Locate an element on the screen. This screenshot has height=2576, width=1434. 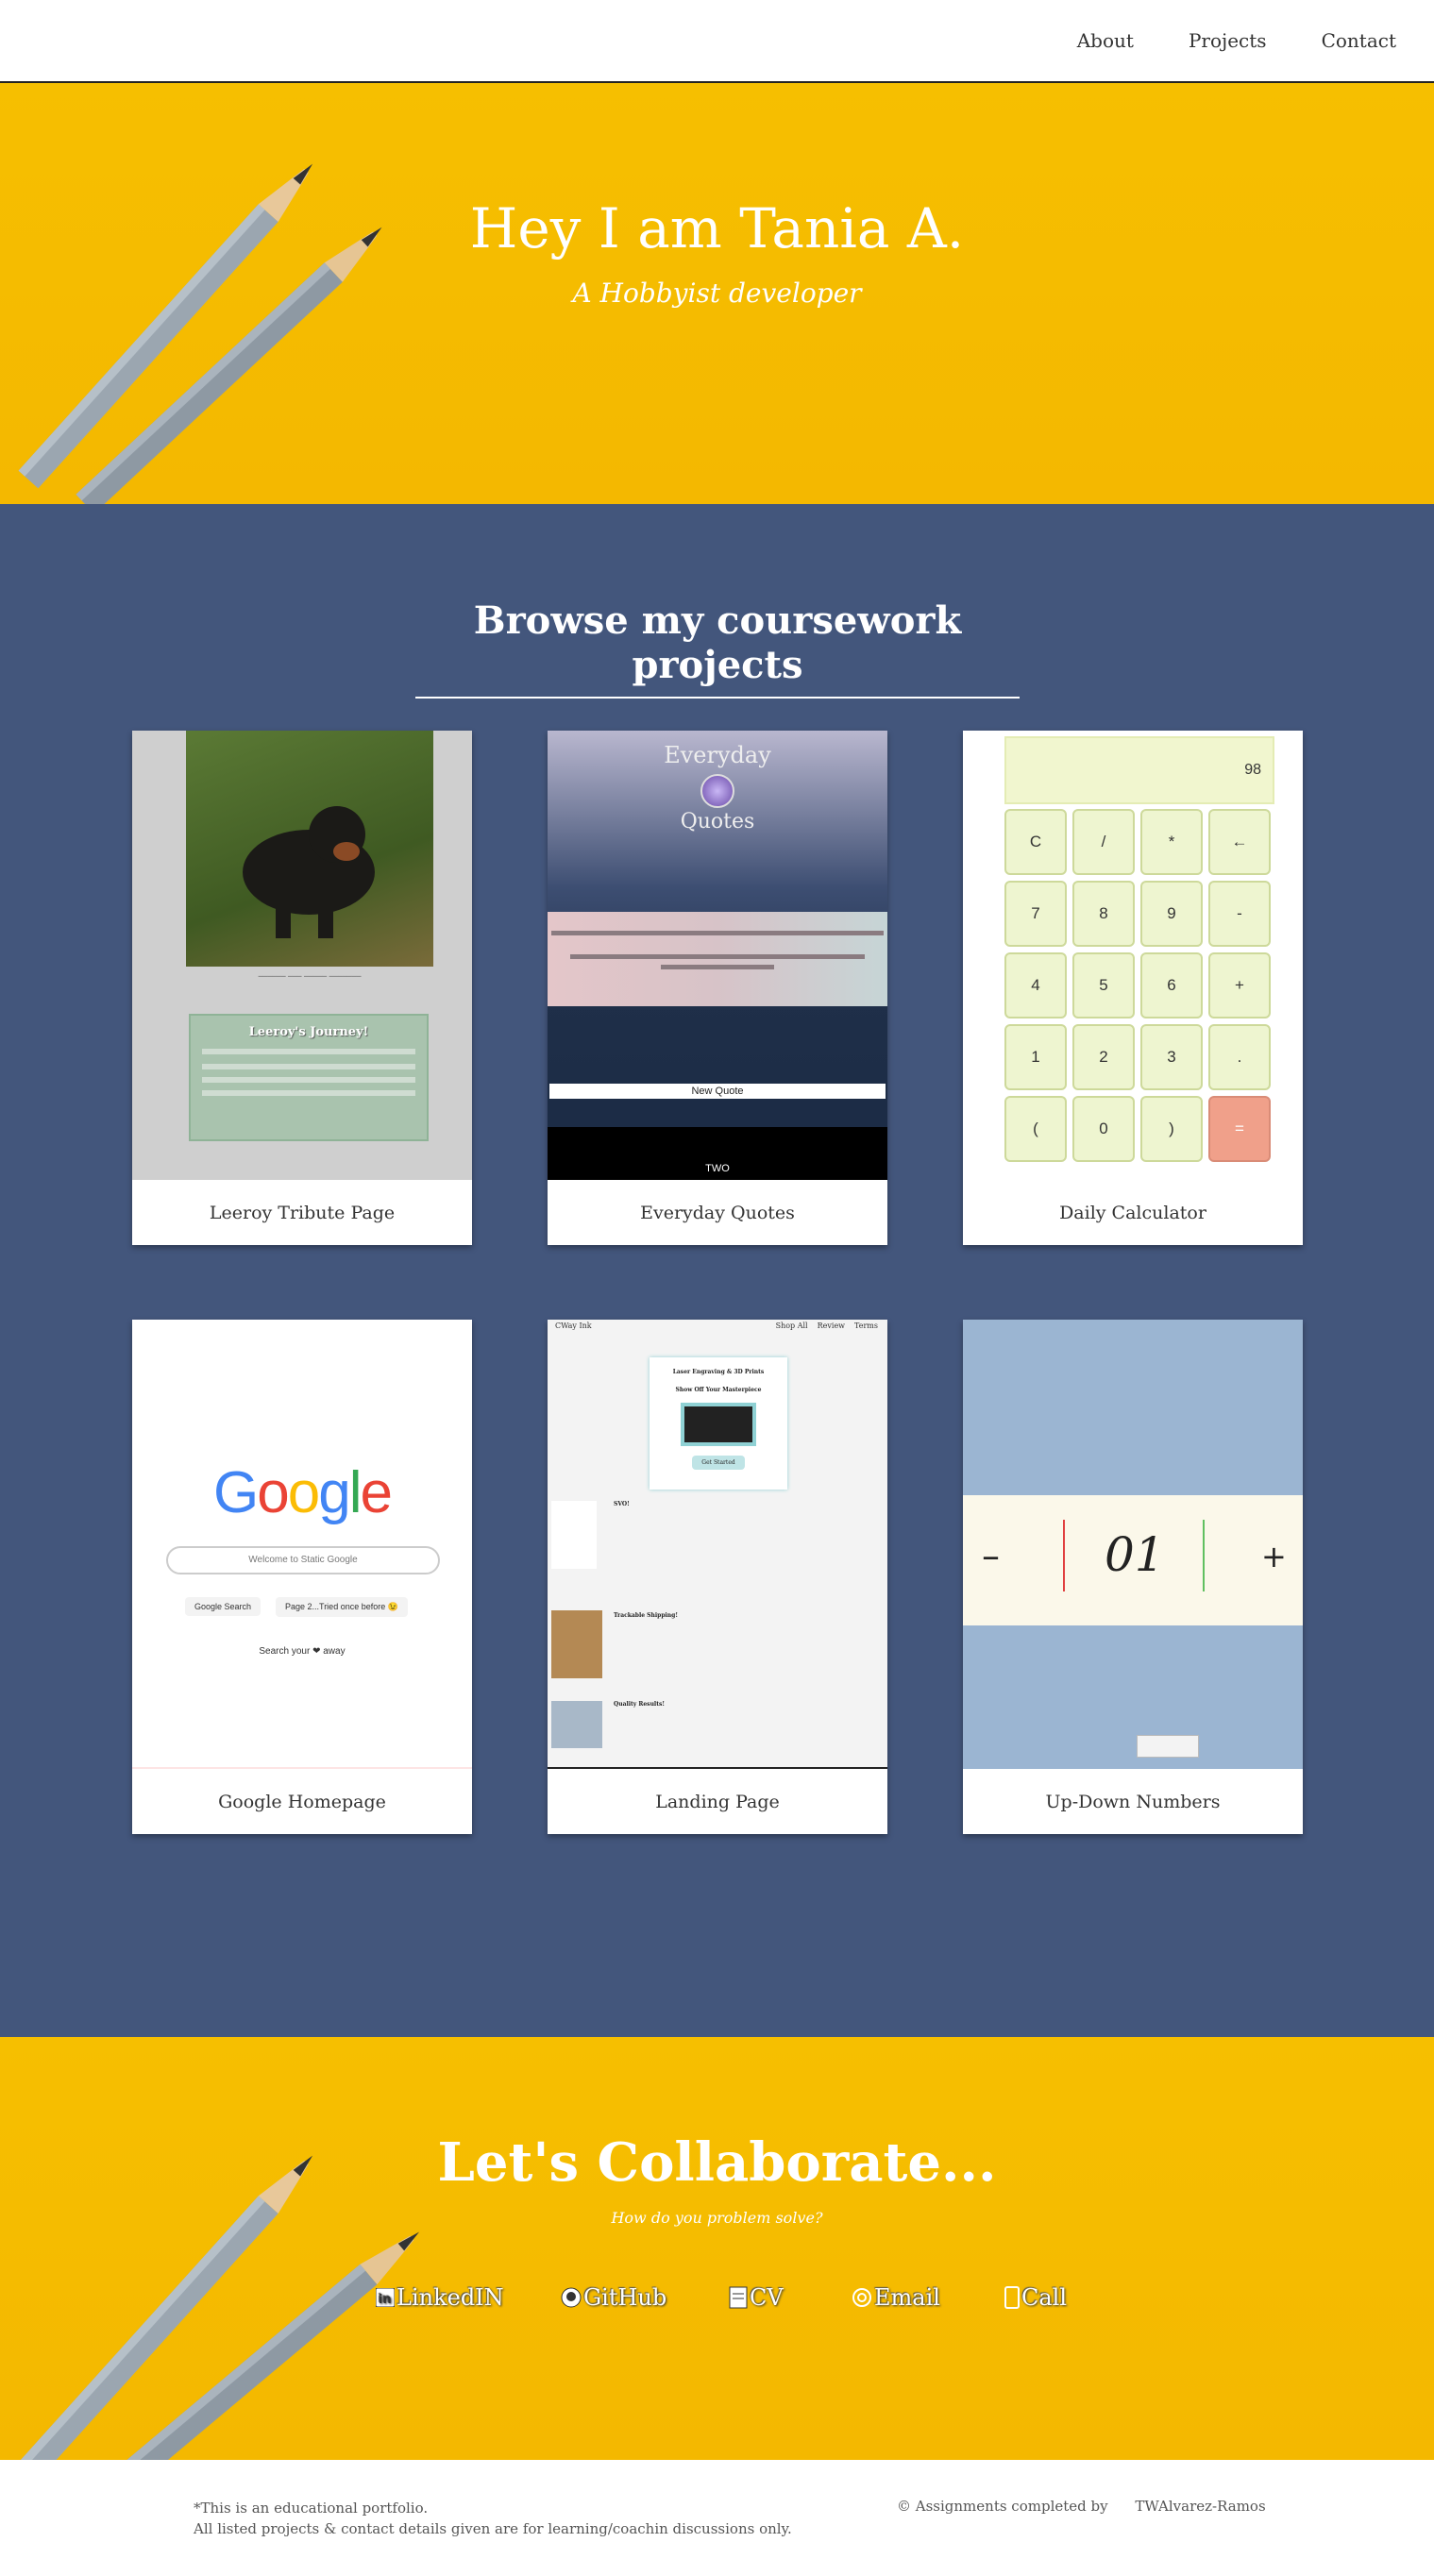
leeroy-journey-box: Leeroy's Journey! is located at coordinates (309, 1077).